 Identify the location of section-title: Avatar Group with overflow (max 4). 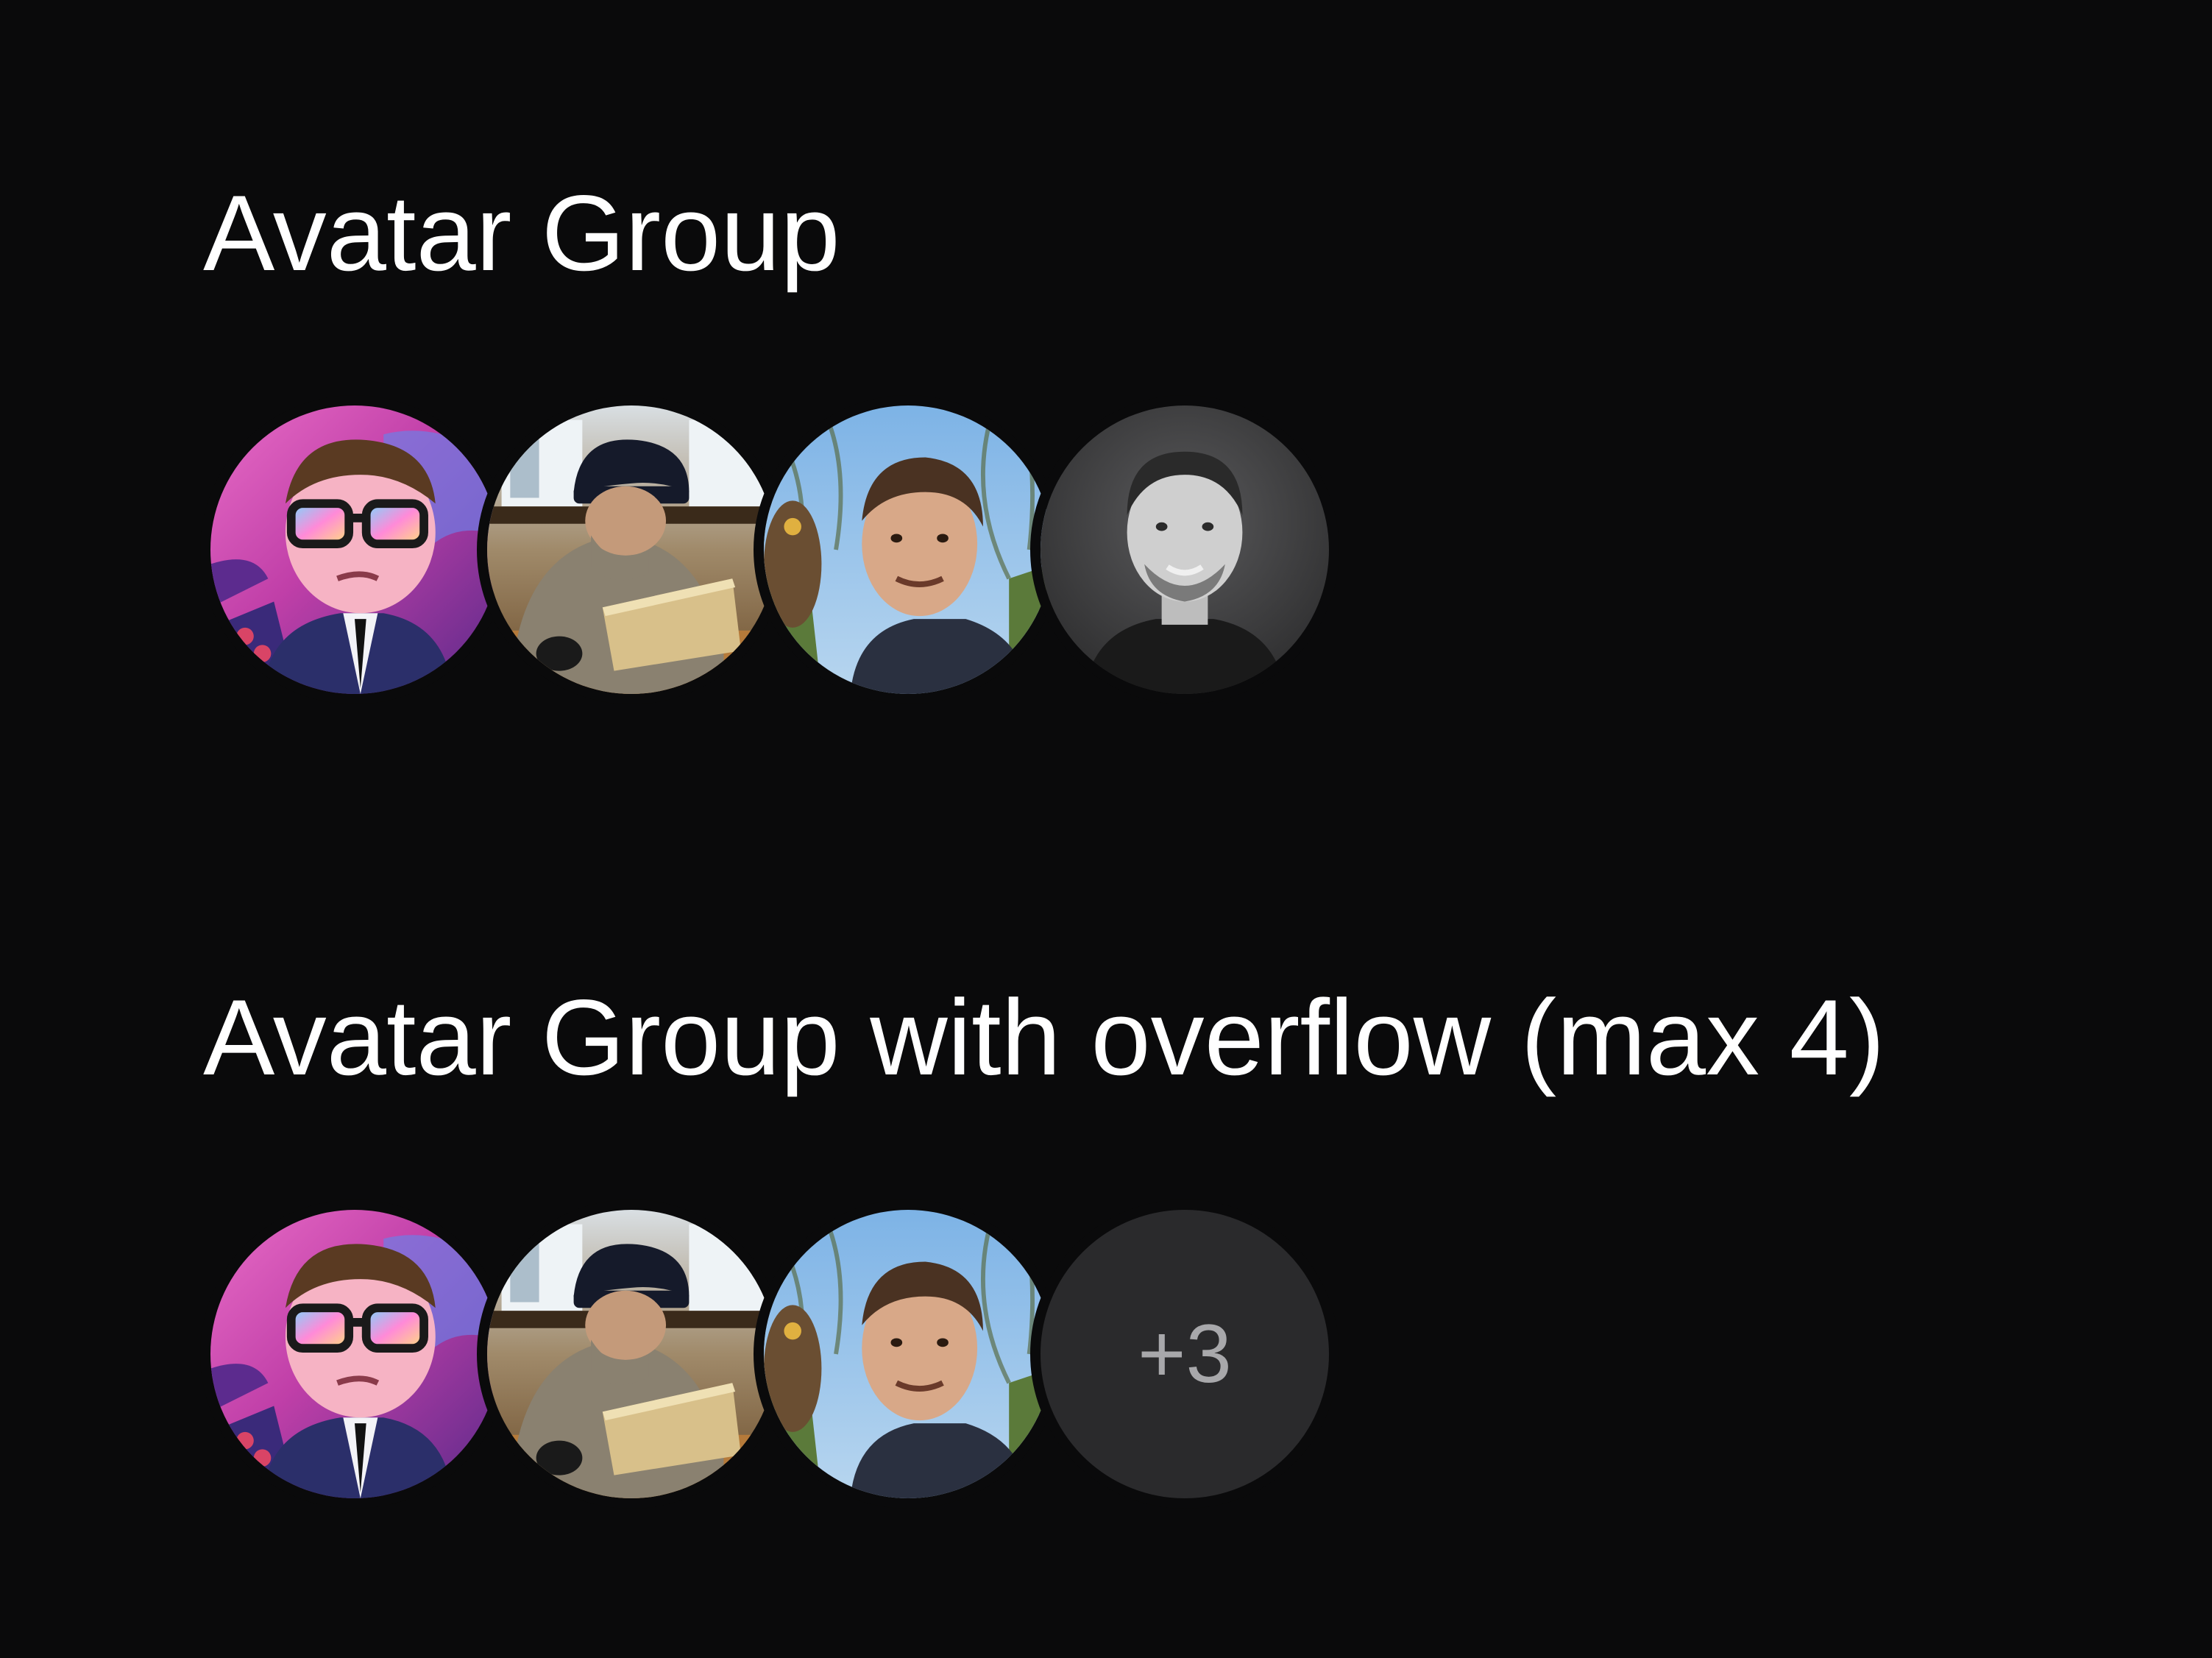
(1044, 1037).